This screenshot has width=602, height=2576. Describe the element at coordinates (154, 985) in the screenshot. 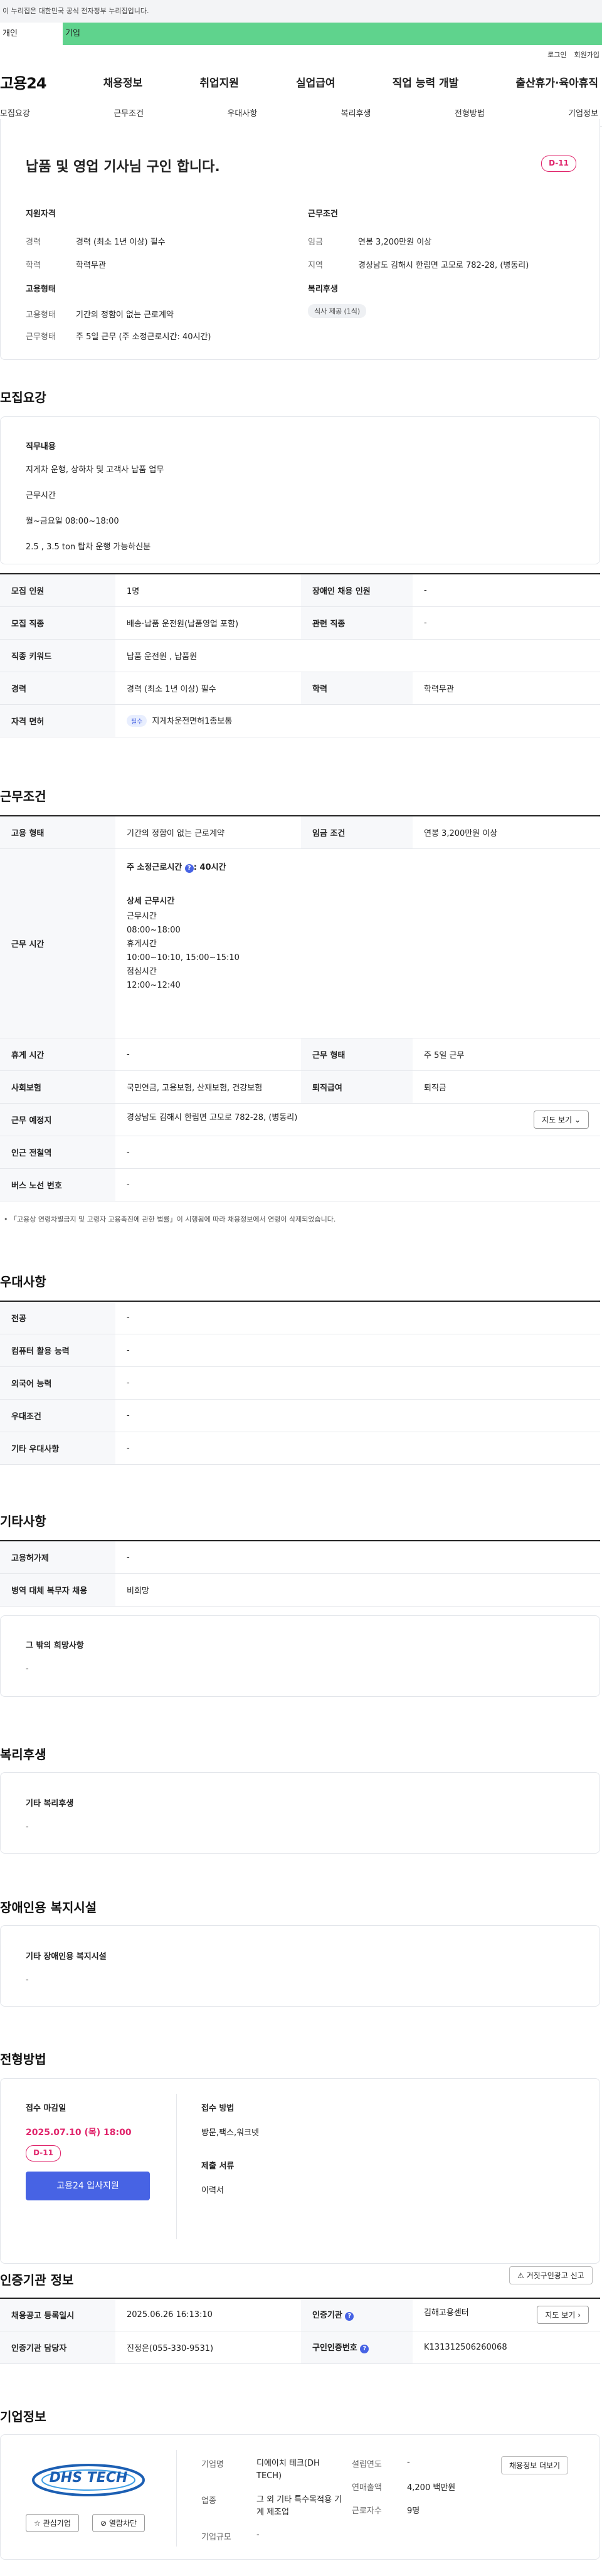

I see `hours-line: 12:00~12:40` at that location.